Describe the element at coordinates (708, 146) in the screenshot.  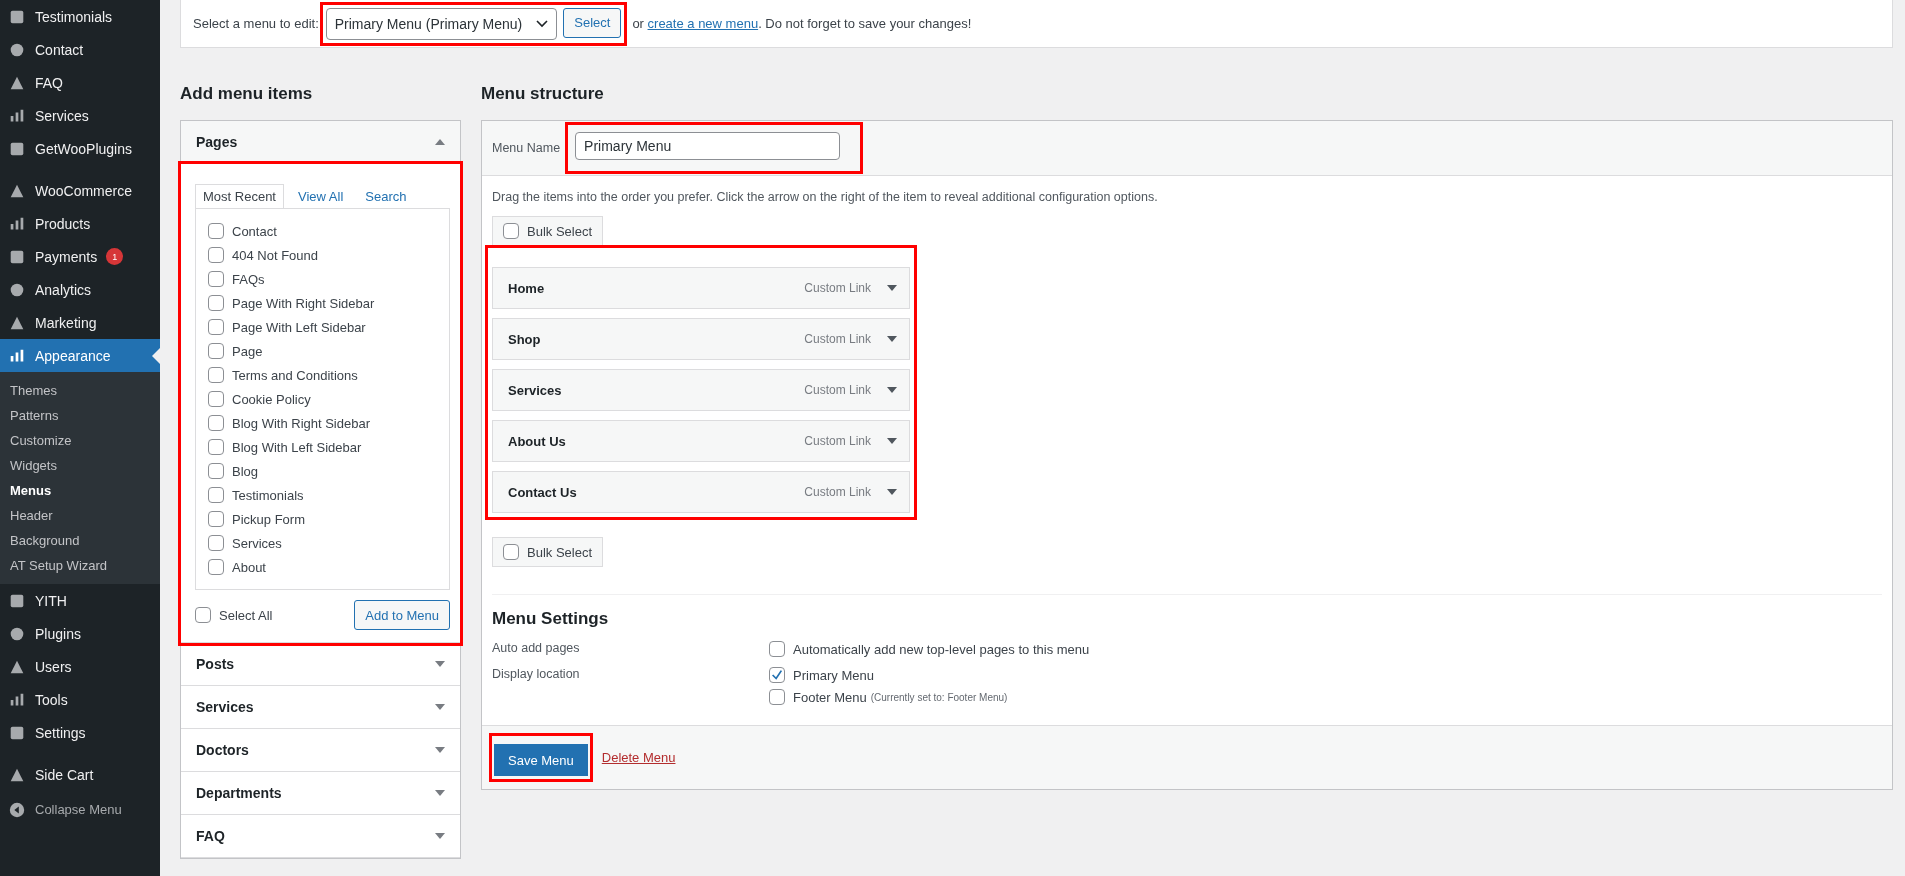
I see `menu-name-field: Primary Menu` at that location.